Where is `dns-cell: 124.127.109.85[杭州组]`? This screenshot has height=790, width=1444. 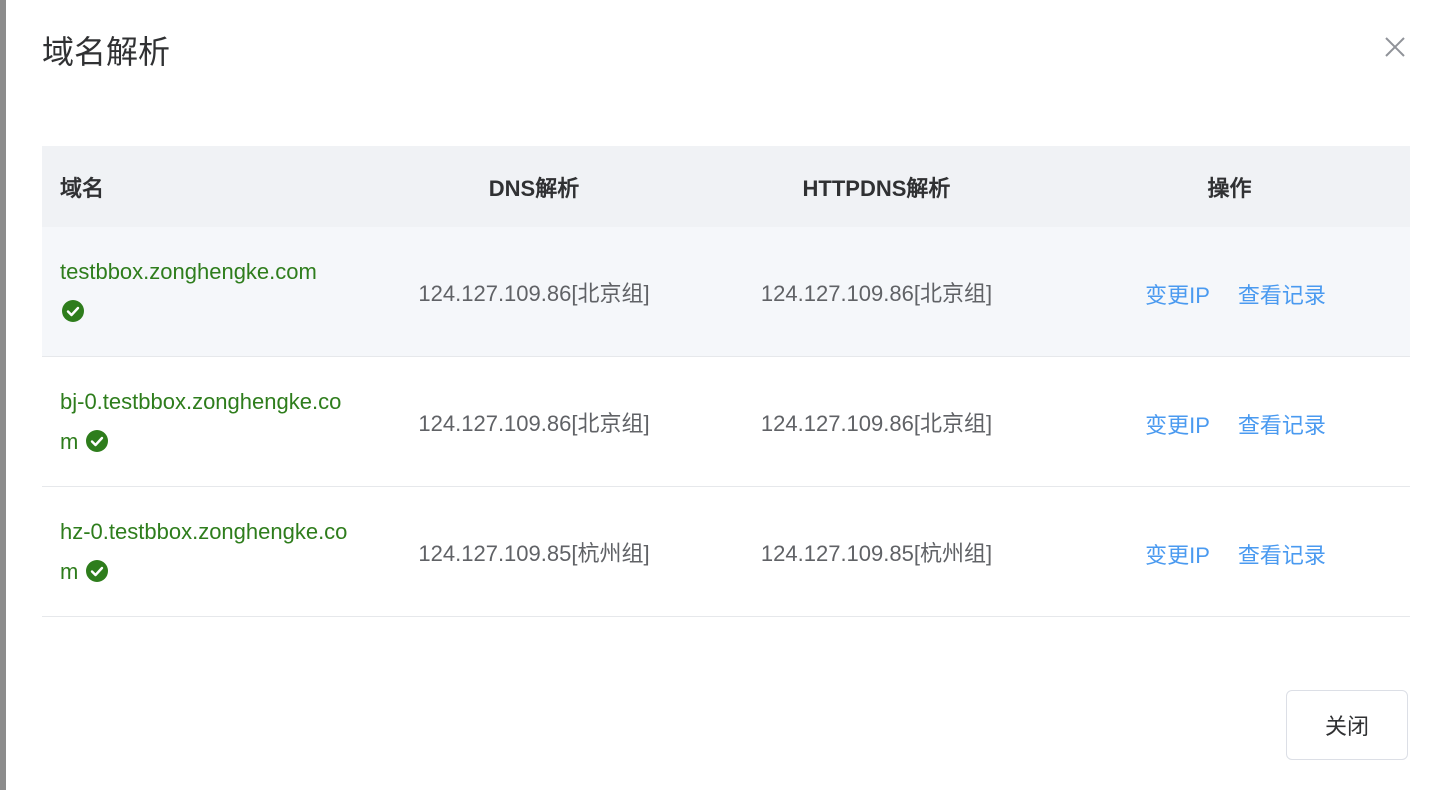 dns-cell: 124.127.109.85[杭州组] is located at coordinates (534, 553).